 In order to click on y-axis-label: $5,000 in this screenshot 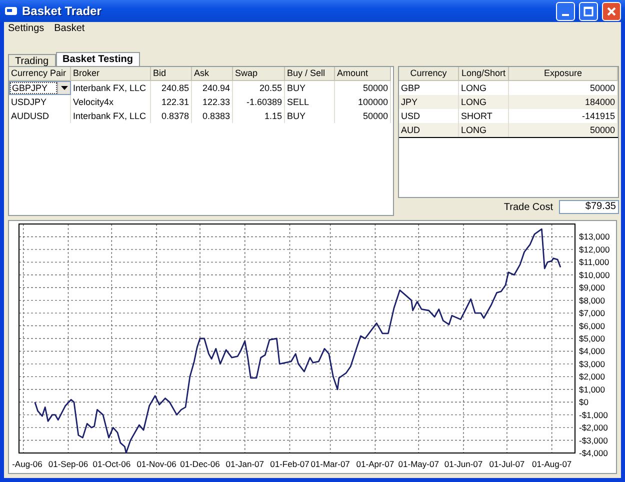, I will do `click(592, 339)`.